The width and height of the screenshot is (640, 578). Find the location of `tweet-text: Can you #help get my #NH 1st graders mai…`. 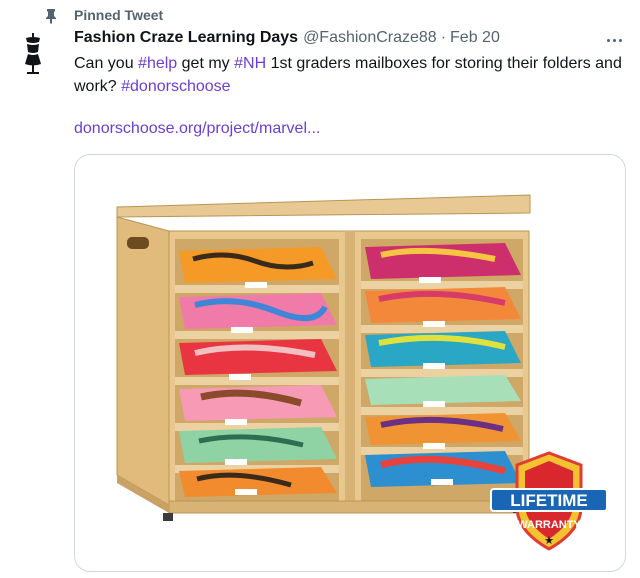

tweet-text: Can you #help get my #NH 1st graders mai… is located at coordinates (352, 75).